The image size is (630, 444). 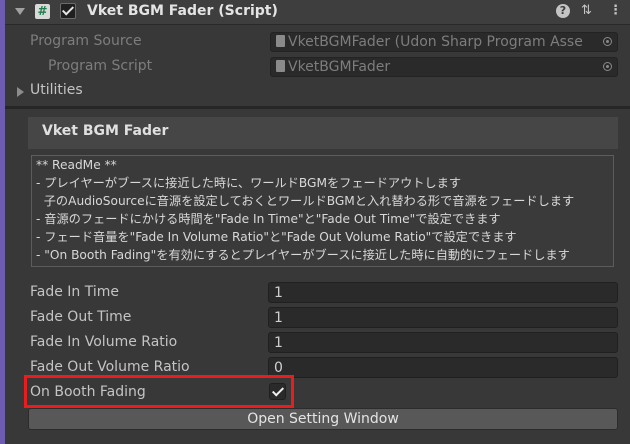 What do you see at coordinates (182, 11) in the screenshot?
I see `component-title: Vket BGM Fader (Script)` at bounding box center [182, 11].